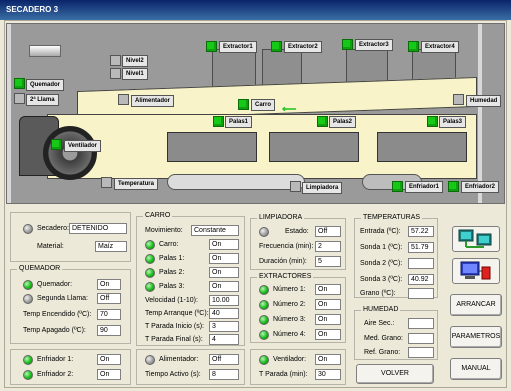 This screenshot has width=511, height=391. Describe the element at coordinates (111, 246) in the screenshot. I see `material-field: Maíz` at that location.